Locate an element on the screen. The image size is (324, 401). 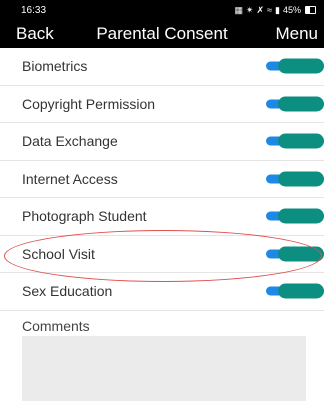
status-time: 16:33 is located at coordinates (34, 10).